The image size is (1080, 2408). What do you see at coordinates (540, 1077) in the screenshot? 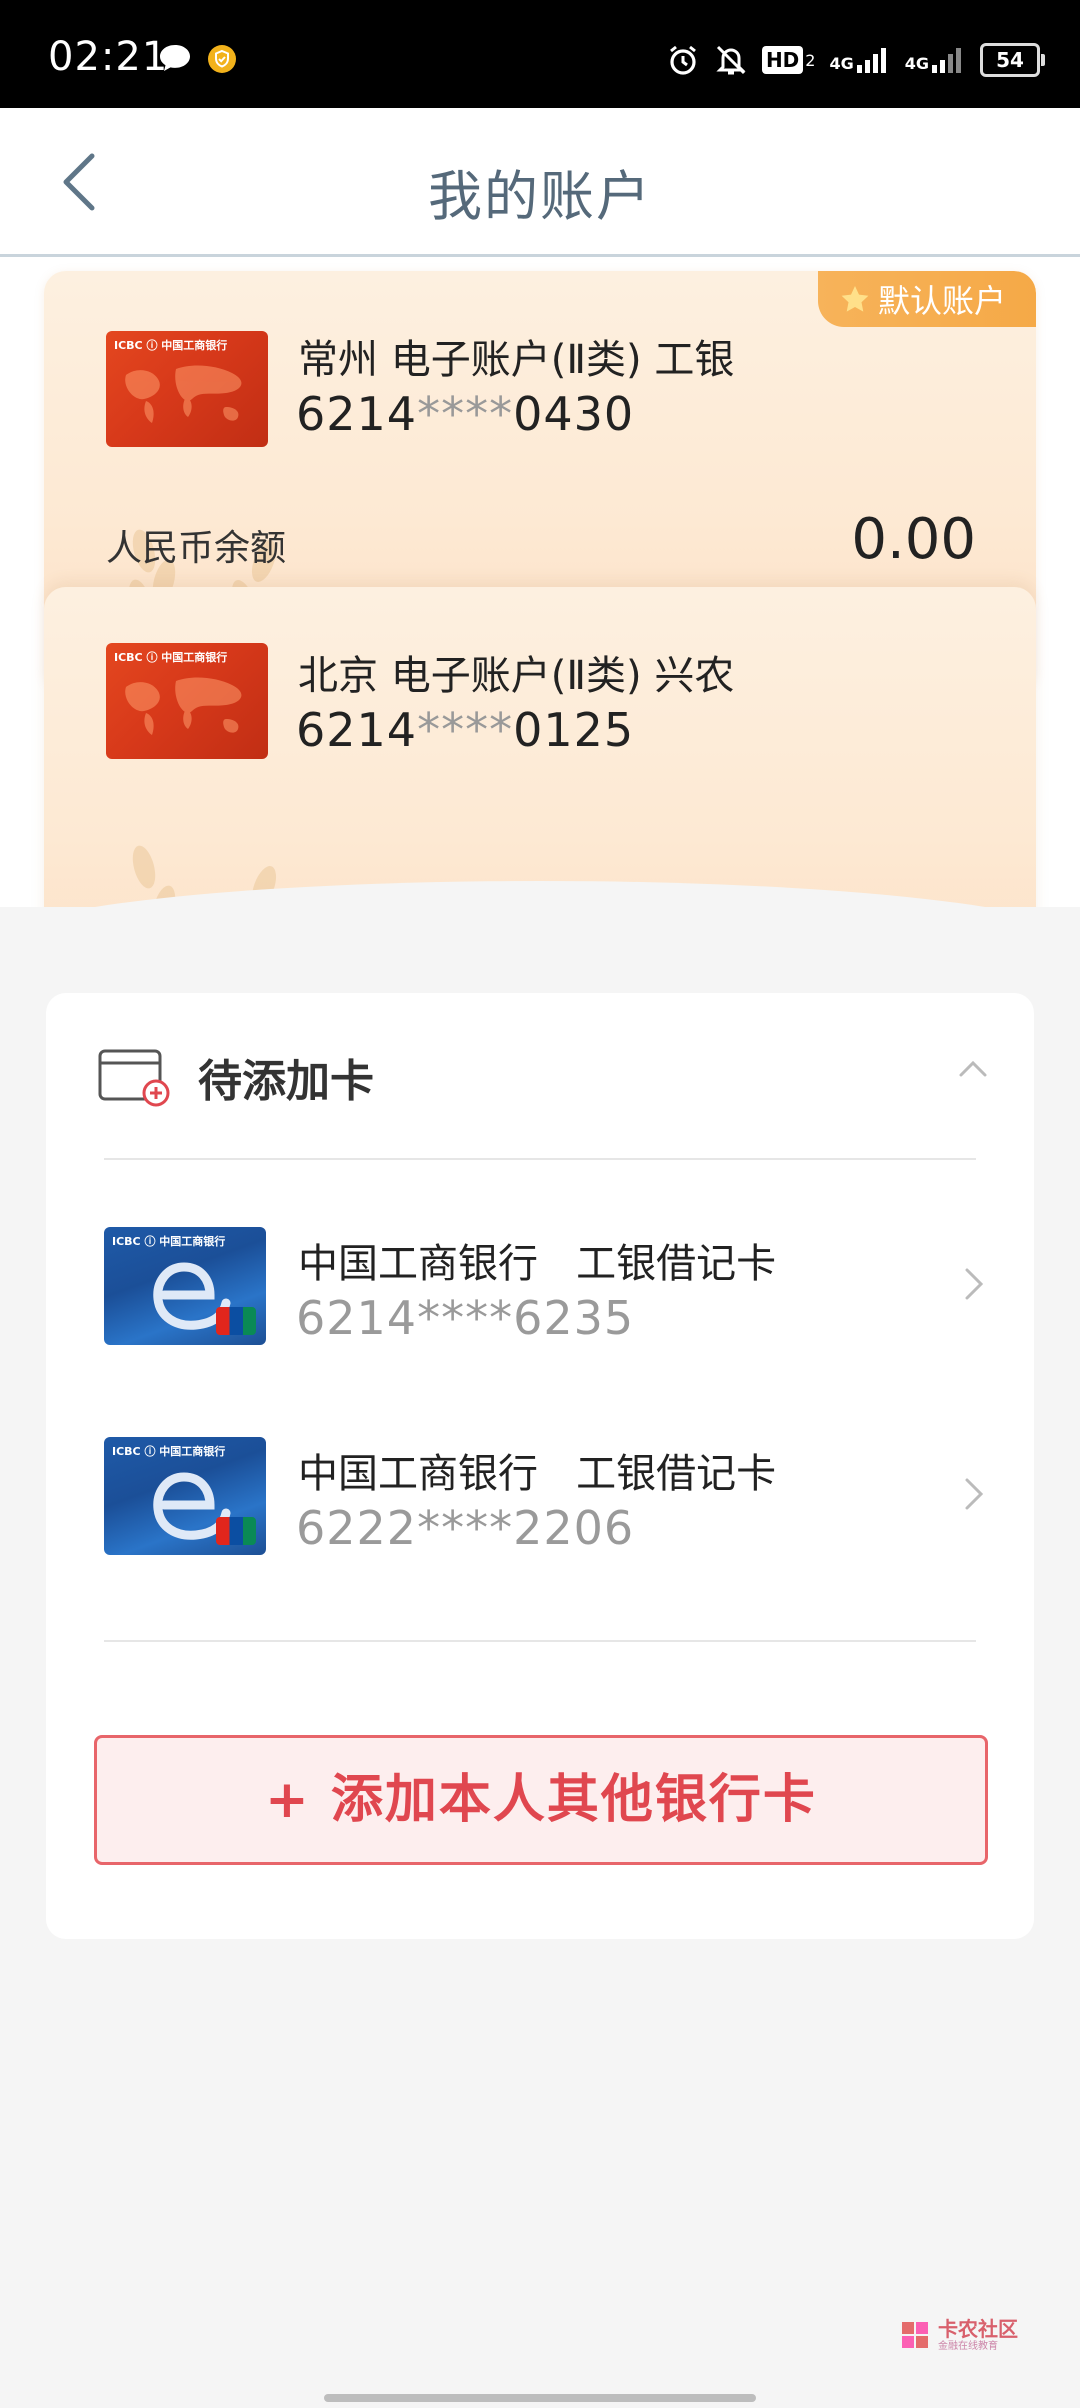
I see `pending-cards-header: 待添加卡` at bounding box center [540, 1077].